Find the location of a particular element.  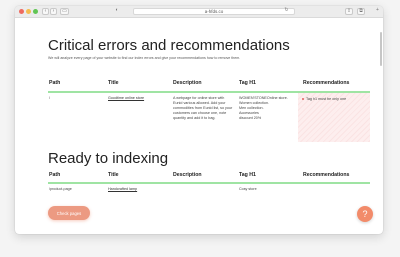

recommendation-item: Tag h1 must be only one is located at coordinates (324, 99).